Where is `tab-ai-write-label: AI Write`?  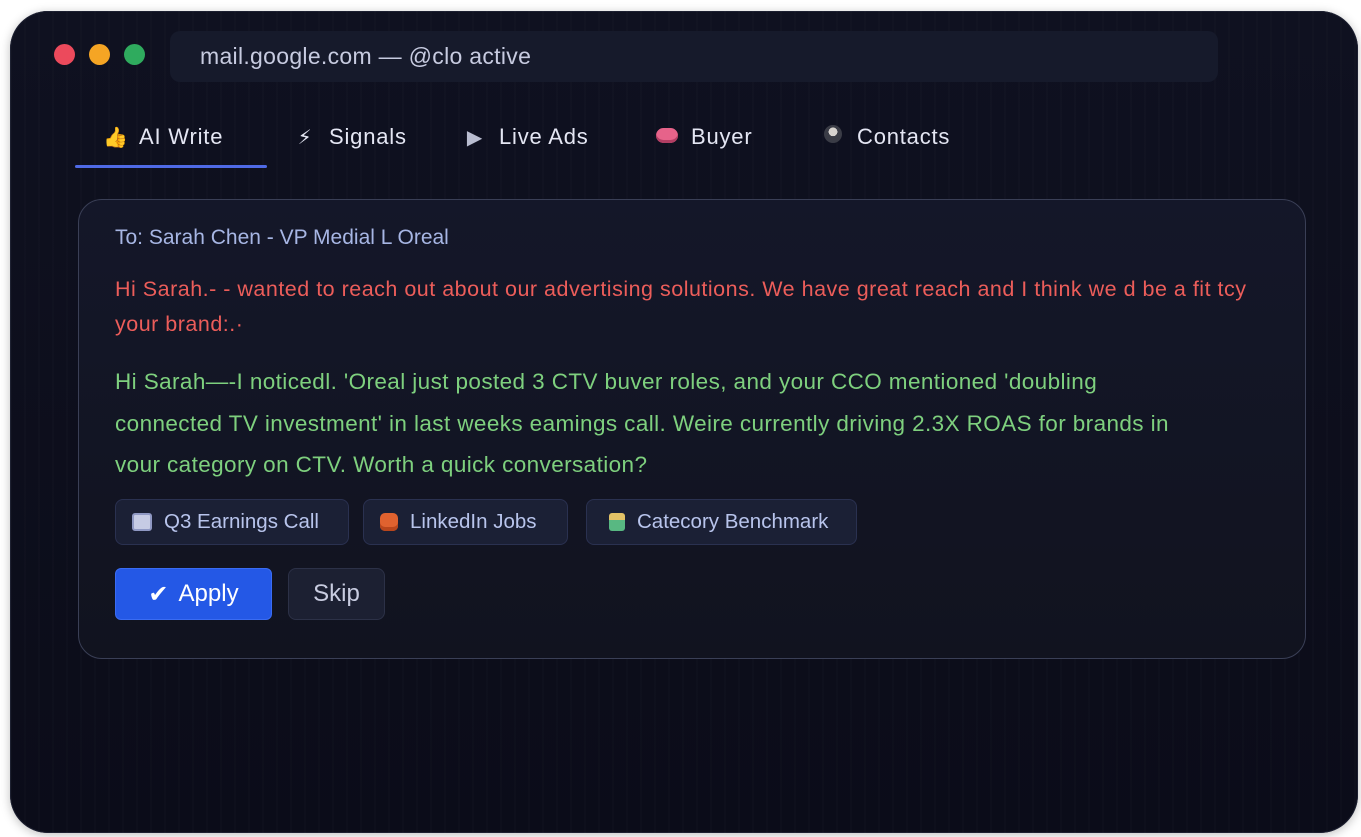
tab-ai-write-label: AI Write is located at coordinates (181, 136).